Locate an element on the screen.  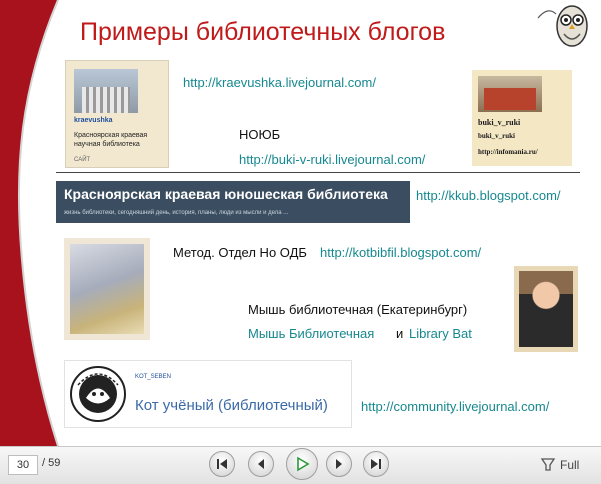
play-icon is located at coordinates (303, 464).